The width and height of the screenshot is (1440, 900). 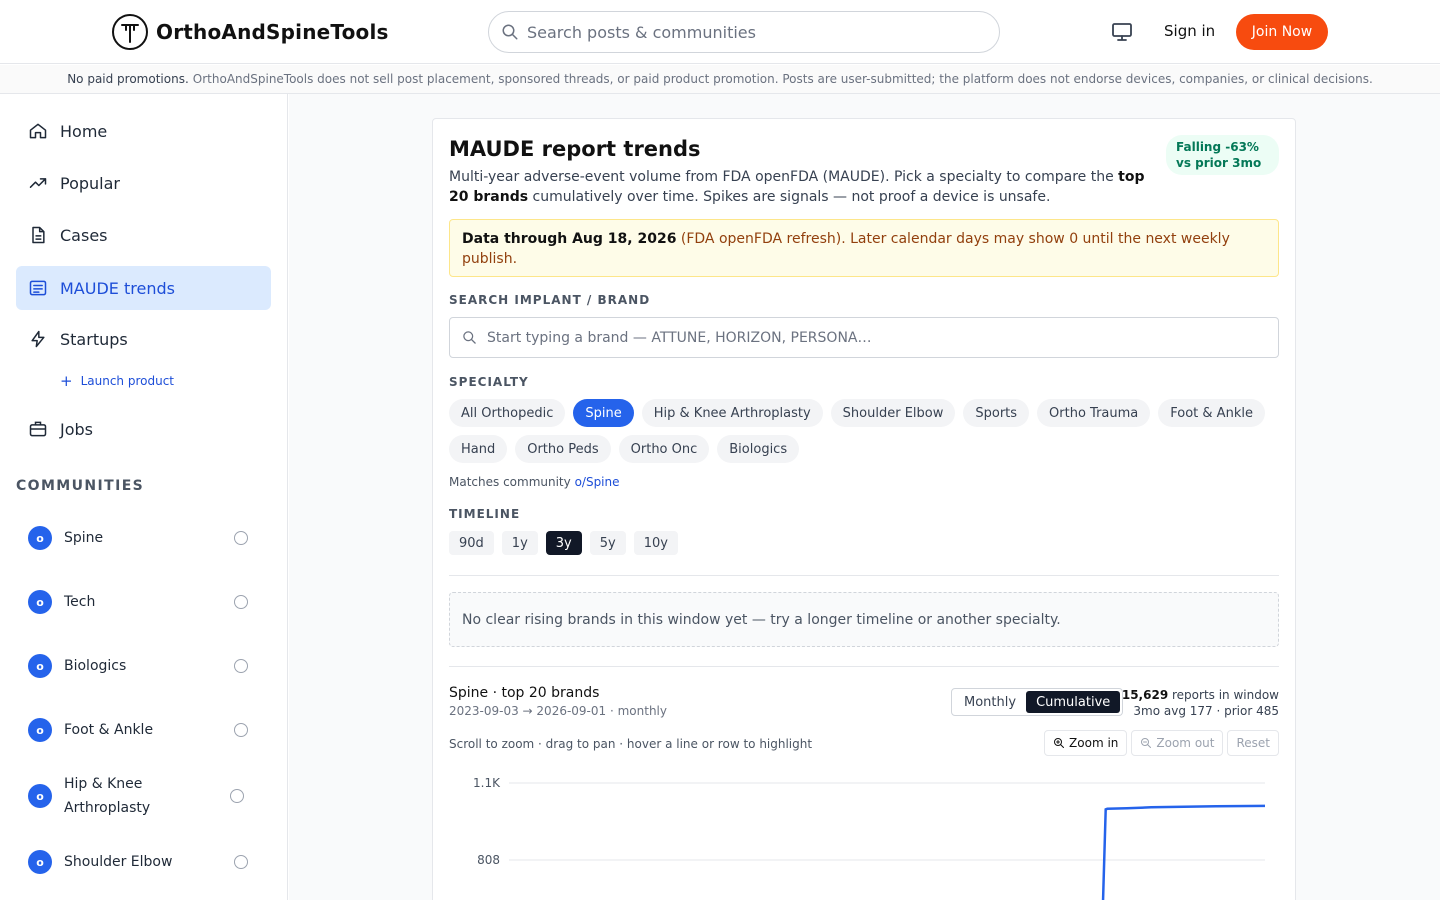 What do you see at coordinates (489, 382) in the screenshot?
I see `specialty-label: SPECIALTY` at bounding box center [489, 382].